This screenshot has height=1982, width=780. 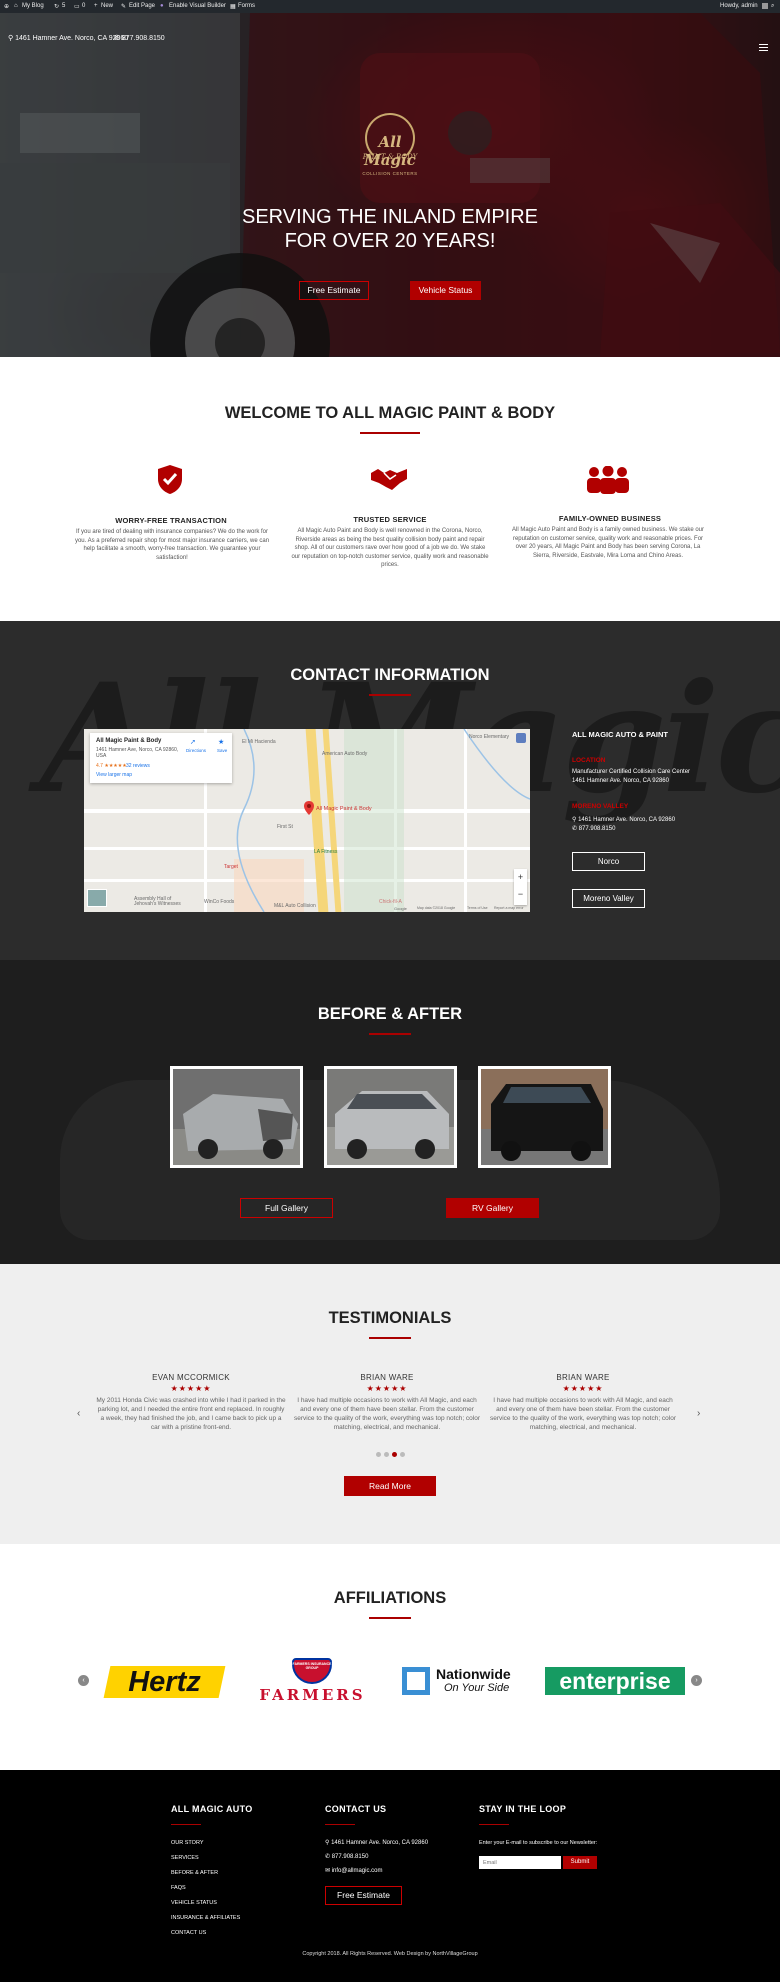 I want to click on admin-bar-comments: 0, so click(x=83, y=6).